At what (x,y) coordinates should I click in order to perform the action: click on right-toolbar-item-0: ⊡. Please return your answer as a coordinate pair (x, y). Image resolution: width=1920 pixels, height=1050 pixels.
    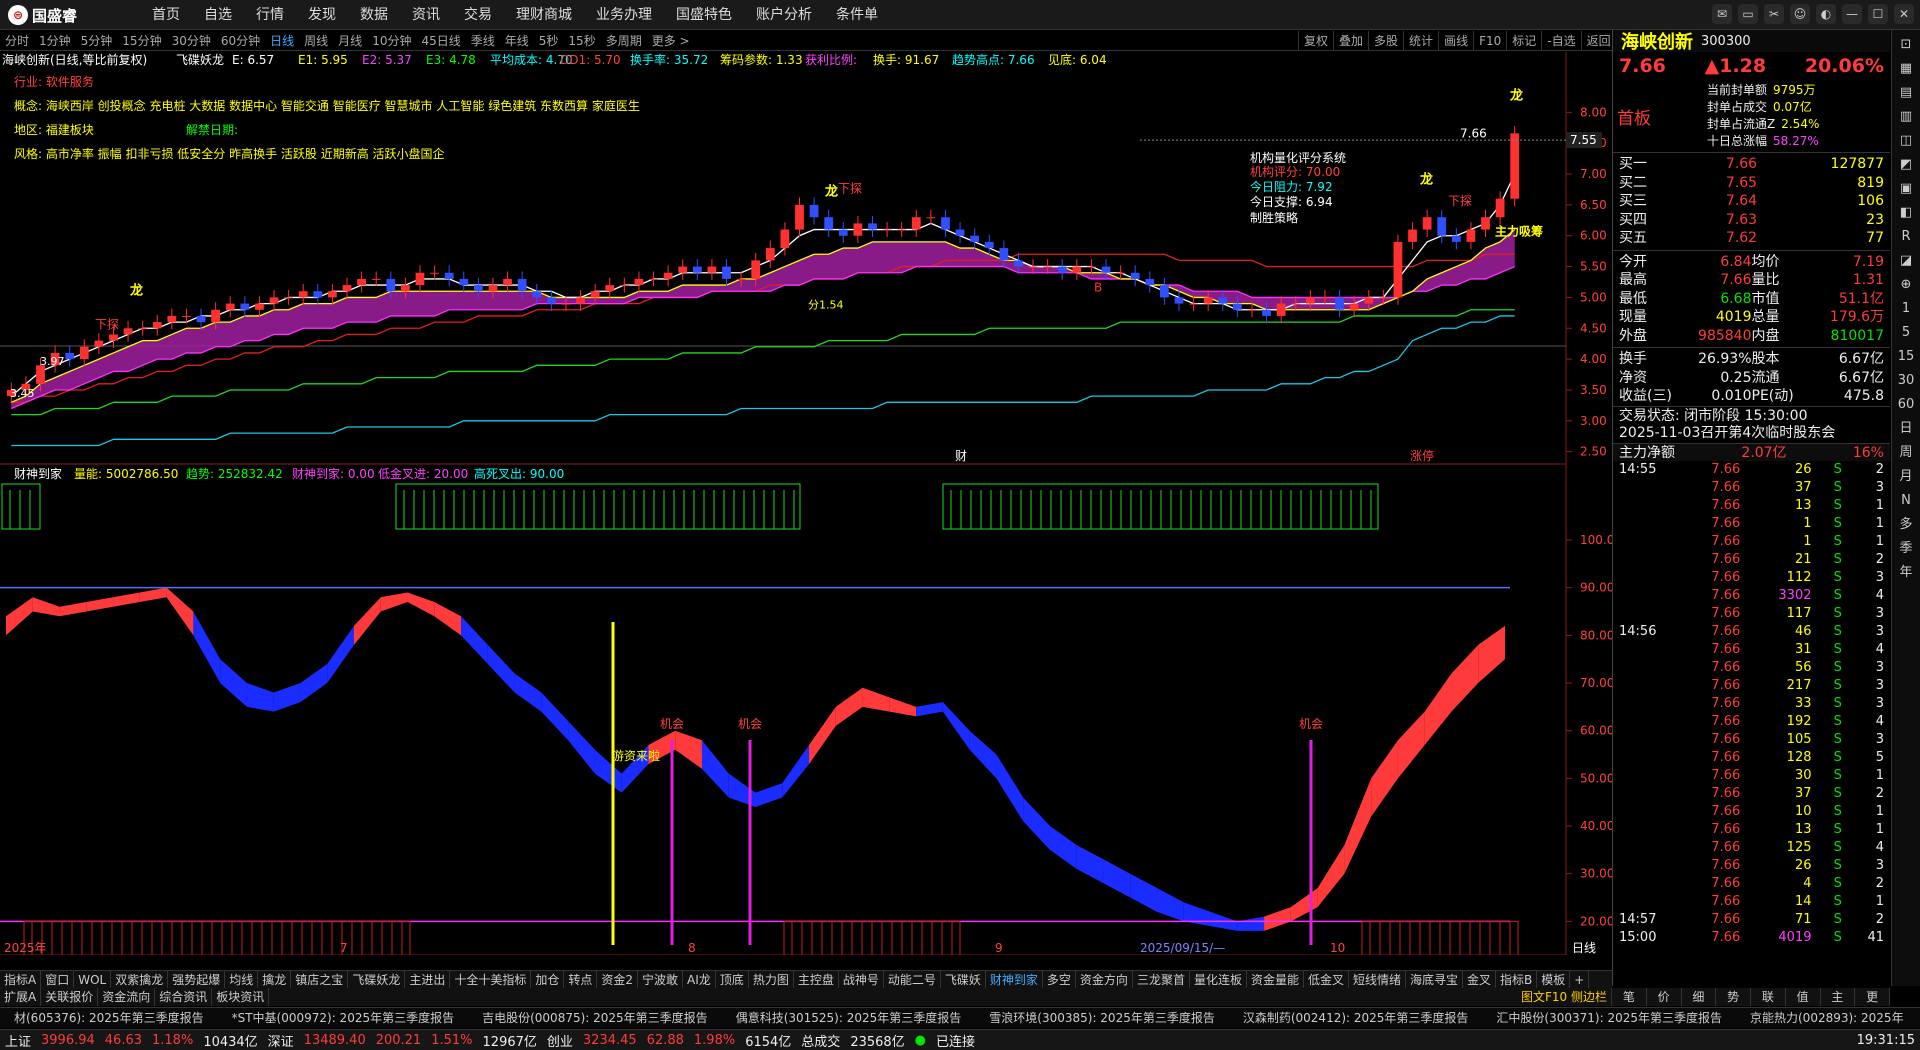
    Looking at the image, I should click on (1906, 45).